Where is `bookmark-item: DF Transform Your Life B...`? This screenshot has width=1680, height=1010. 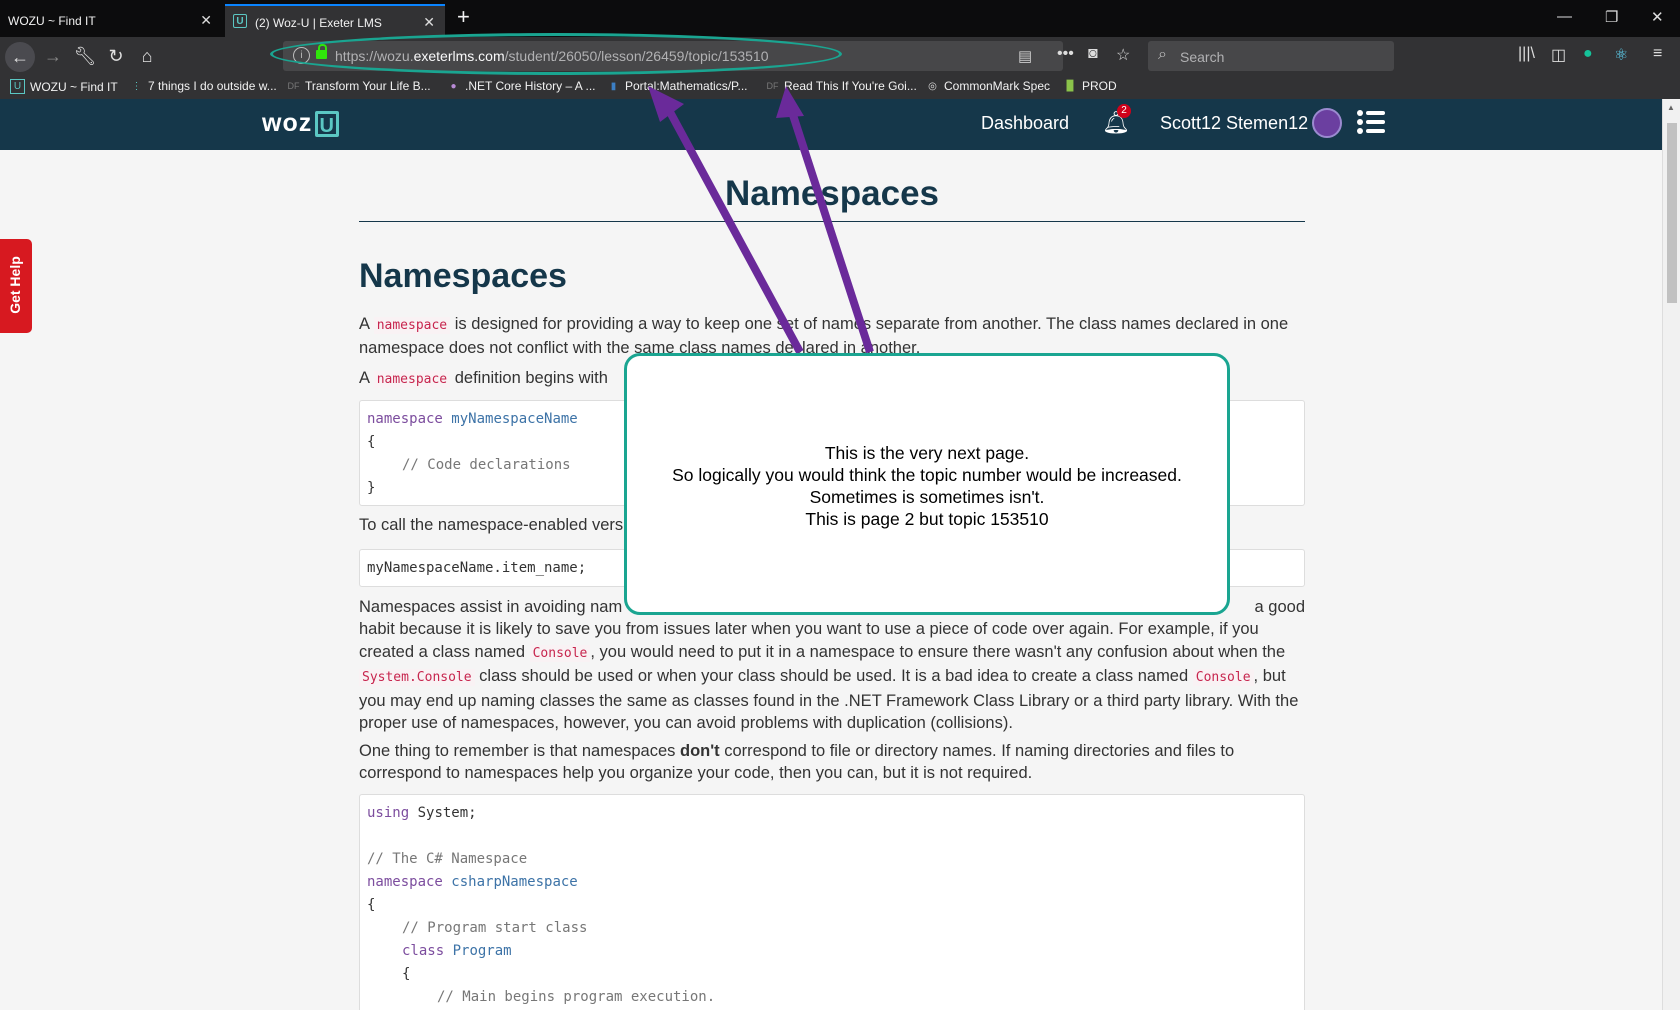 bookmark-item: DF Transform Your Life B... is located at coordinates (359, 86).